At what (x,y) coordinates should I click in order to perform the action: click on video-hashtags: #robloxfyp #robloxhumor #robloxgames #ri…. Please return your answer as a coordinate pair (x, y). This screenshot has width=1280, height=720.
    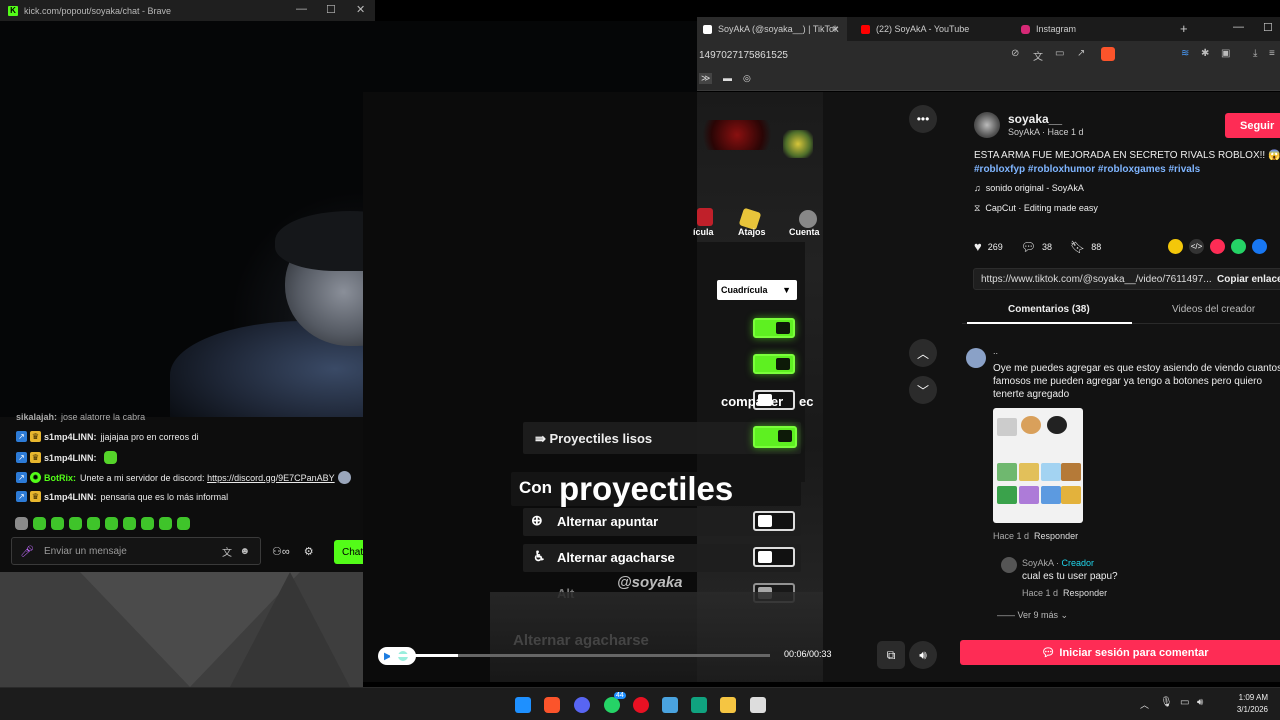
    Looking at the image, I should click on (1087, 169).